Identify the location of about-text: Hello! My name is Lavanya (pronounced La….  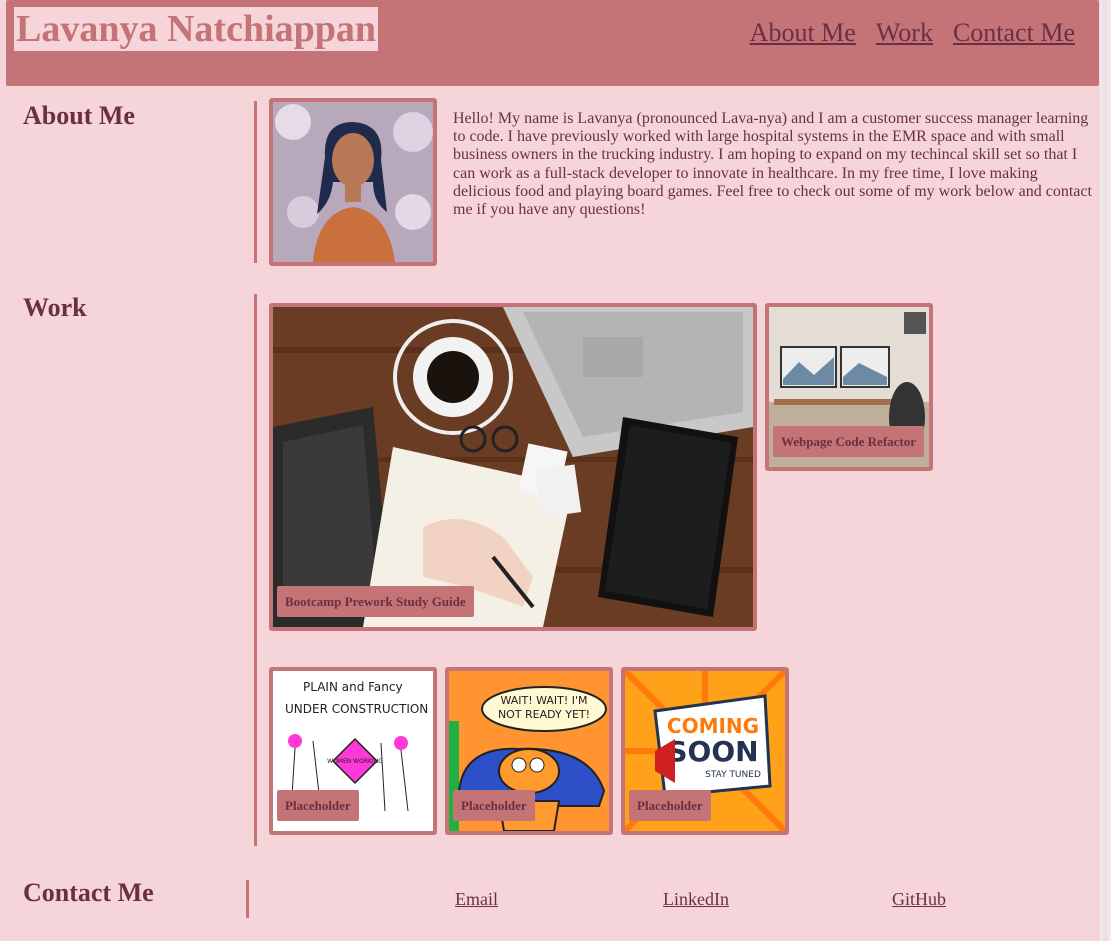
(772, 164).